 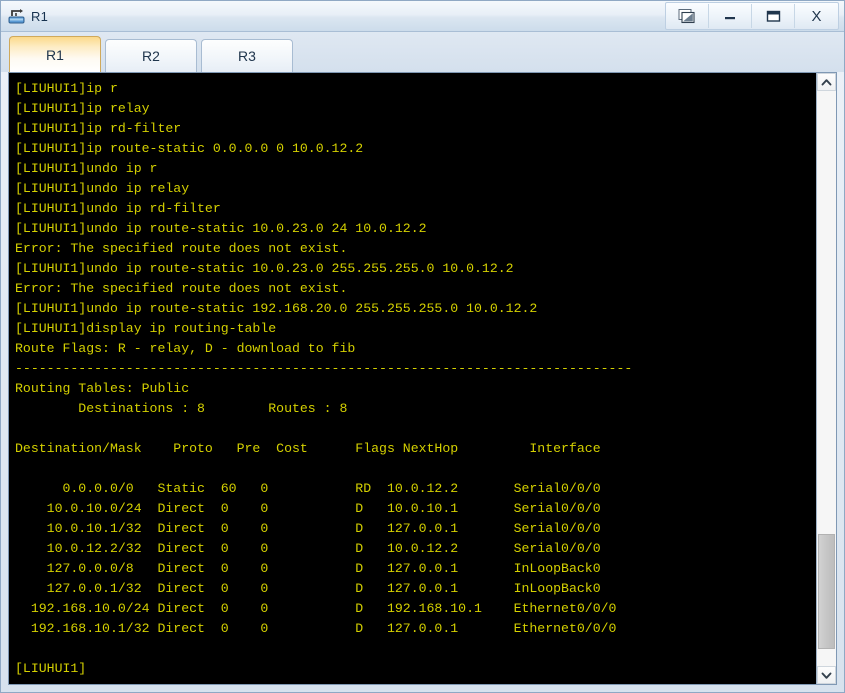 I want to click on tab-r1-label: R1, so click(x=55, y=54).